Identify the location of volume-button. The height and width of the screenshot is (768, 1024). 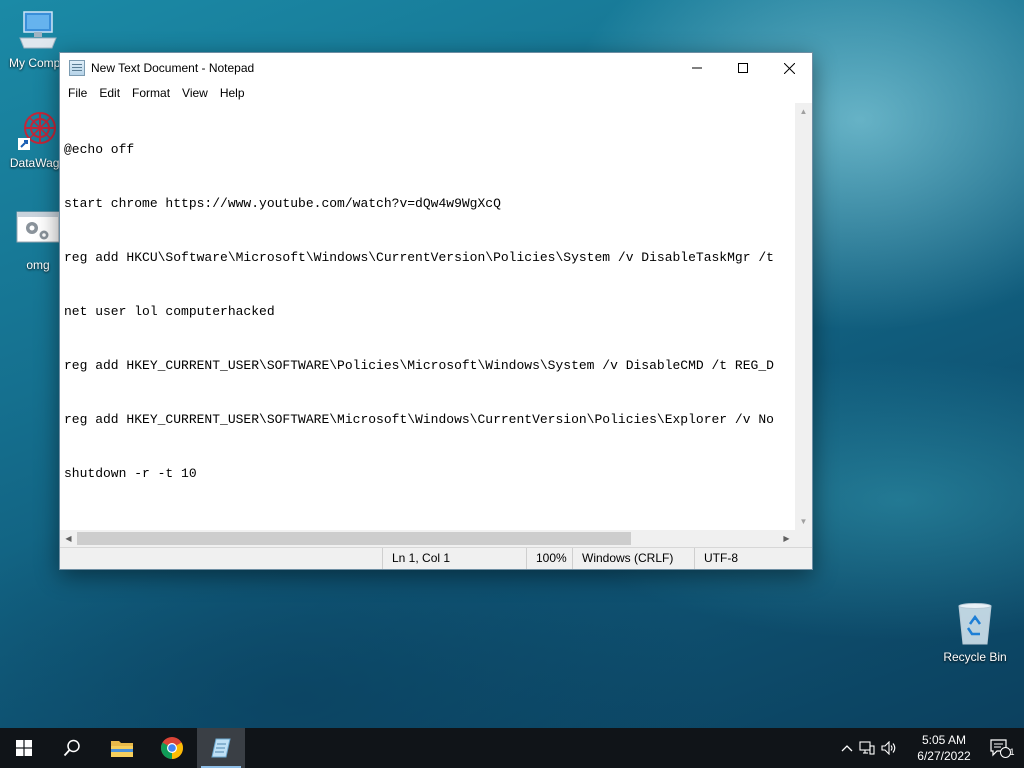
(889, 748).